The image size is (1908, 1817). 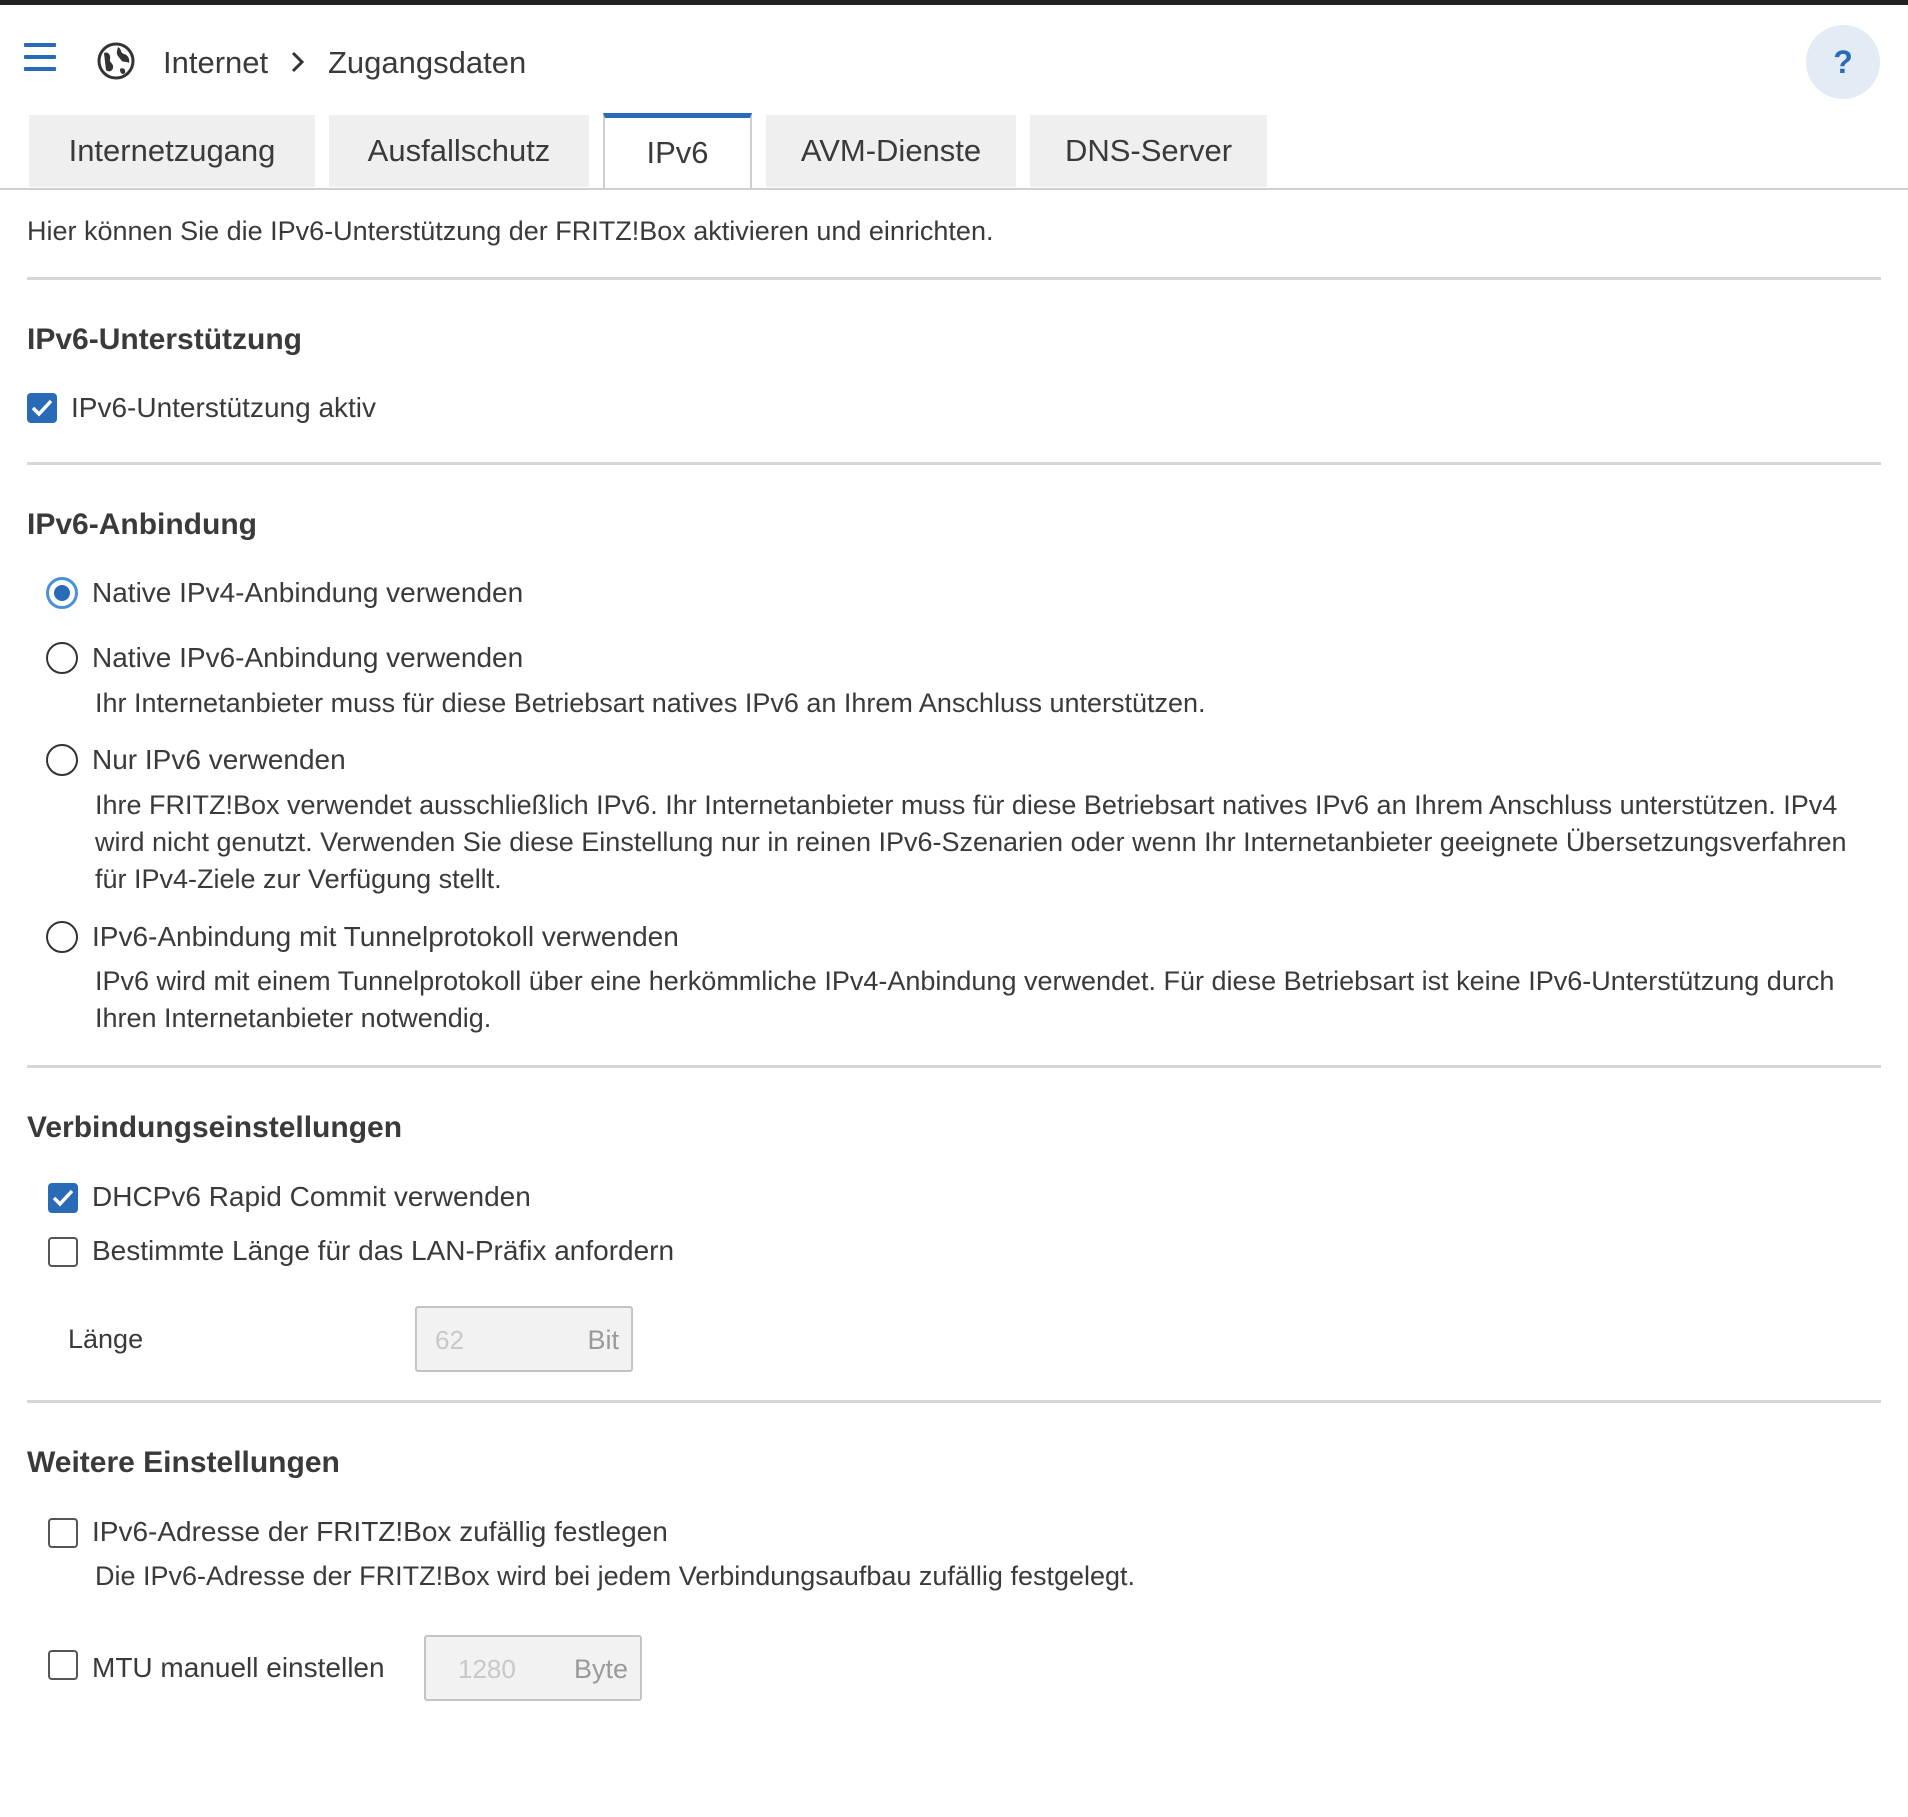 I want to click on radio-only-ipv6-label: Nur IPv6 verwenden, so click(x=219, y=760).